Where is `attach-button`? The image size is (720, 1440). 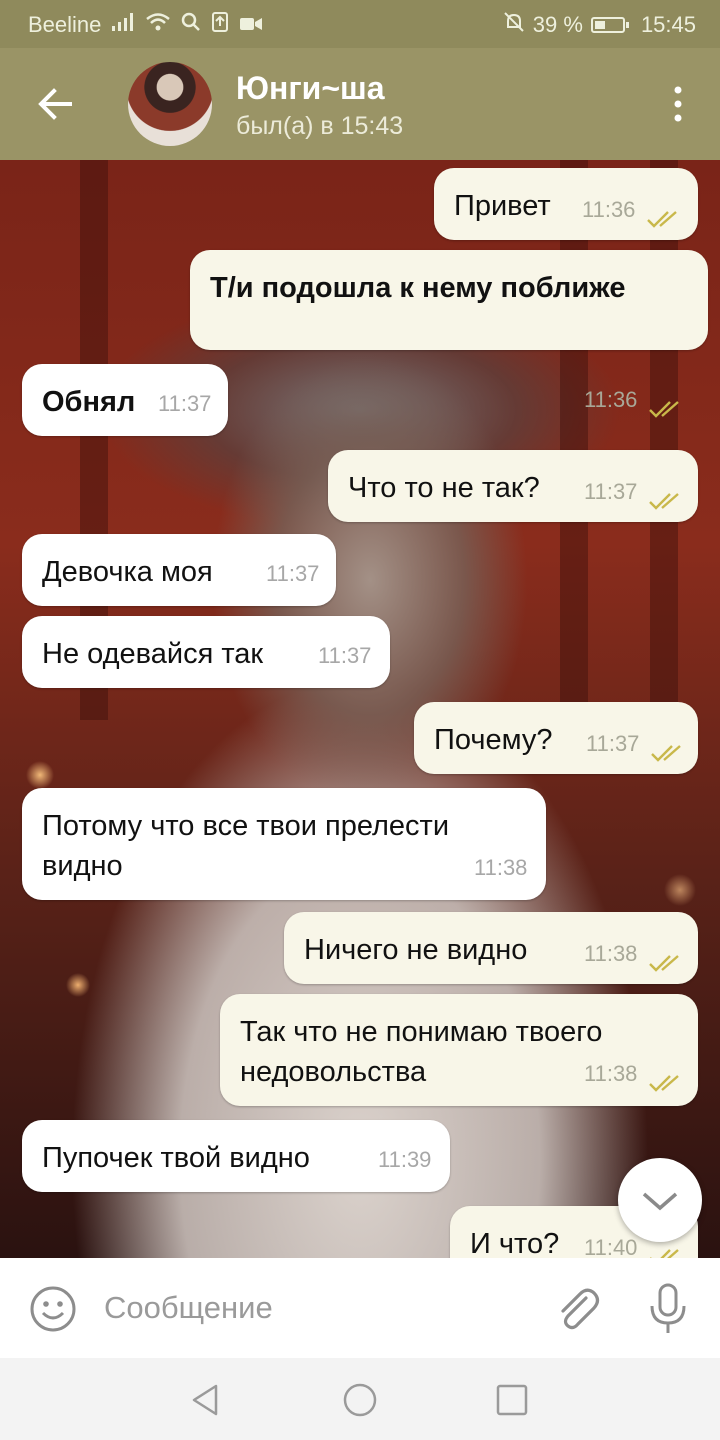
attach-button is located at coordinates (576, 1309).